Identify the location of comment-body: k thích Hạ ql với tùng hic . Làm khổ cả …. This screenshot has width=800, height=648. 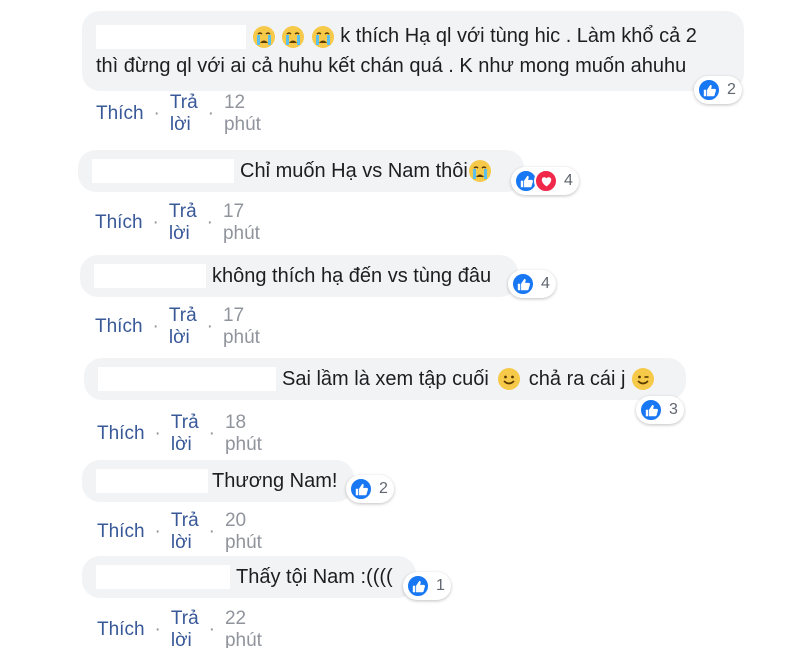
(396, 51).